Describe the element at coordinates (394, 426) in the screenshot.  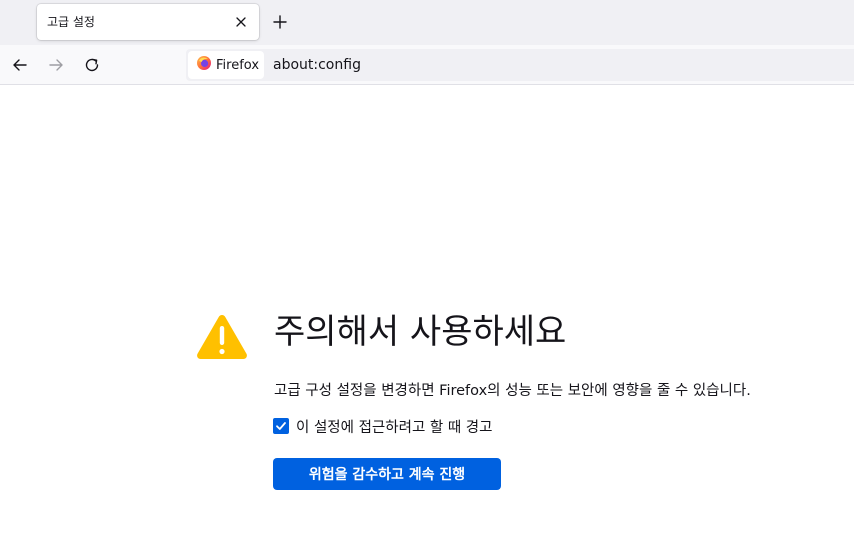
I see `warning-checkbox-label: 이 설정에 접근하려고 할 때 경고` at that location.